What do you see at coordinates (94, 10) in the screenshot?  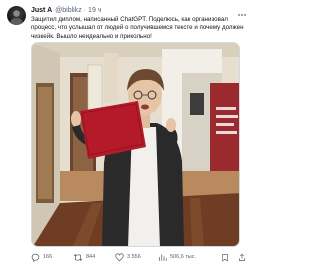 I see `timestamp: 19 ч` at bounding box center [94, 10].